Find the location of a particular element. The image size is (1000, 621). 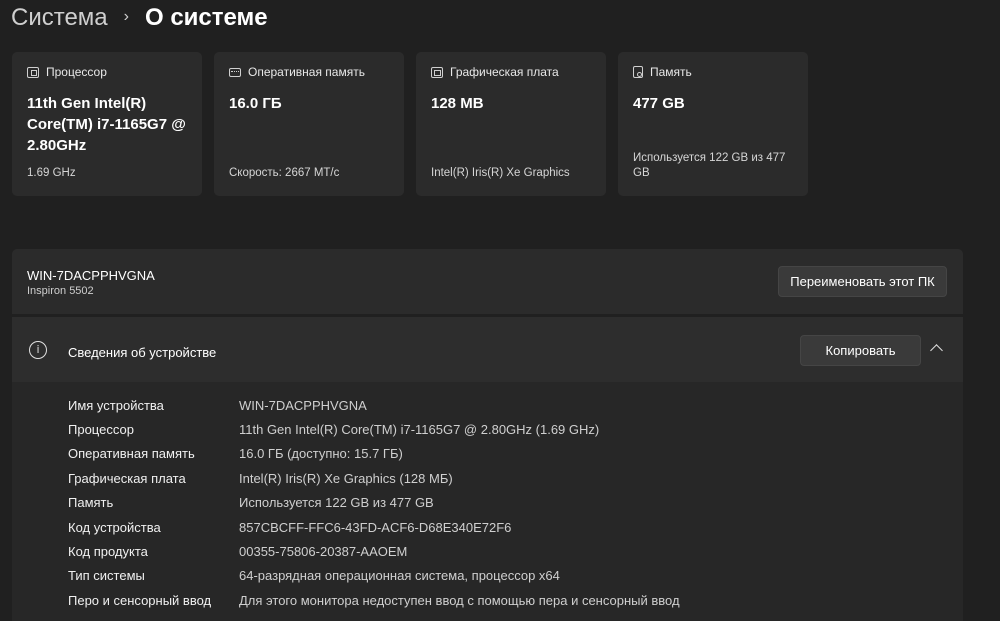

card-title: Память is located at coordinates (671, 72).